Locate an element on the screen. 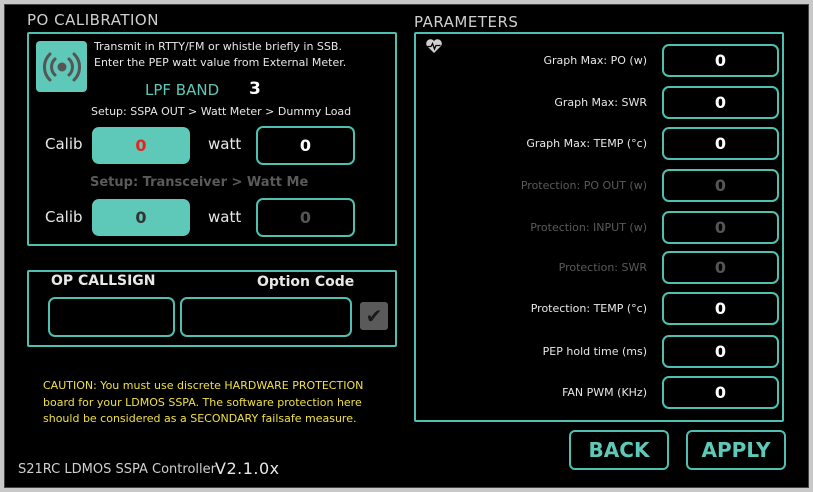  app-version: V2.1.0x is located at coordinates (247, 468).